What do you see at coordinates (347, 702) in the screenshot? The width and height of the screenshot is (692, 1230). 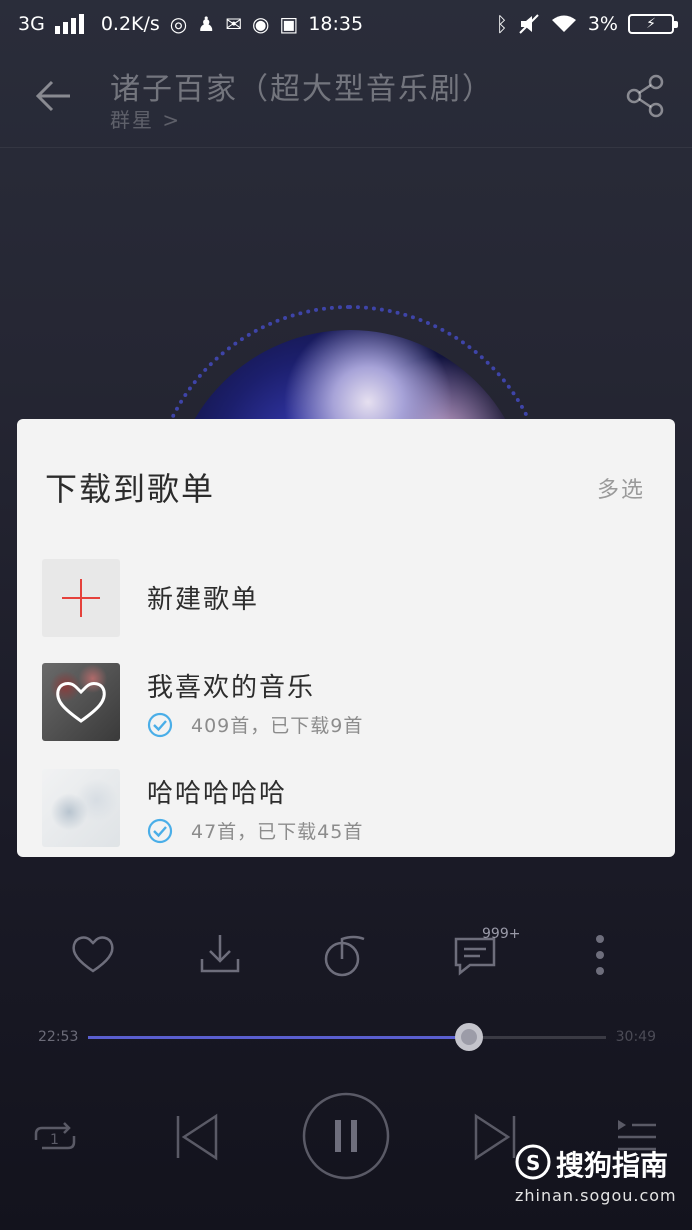 I see `playlist-row-favorites: 我喜欢的音乐 409首，已下载9首` at bounding box center [347, 702].